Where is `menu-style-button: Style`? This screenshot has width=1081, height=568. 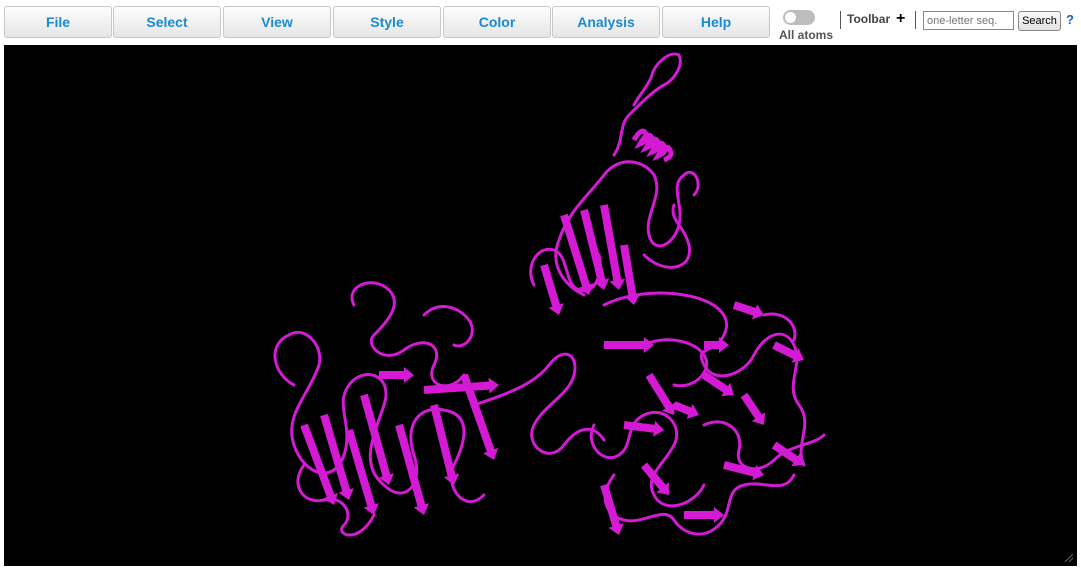 menu-style-button: Style is located at coordinates (387, 22).